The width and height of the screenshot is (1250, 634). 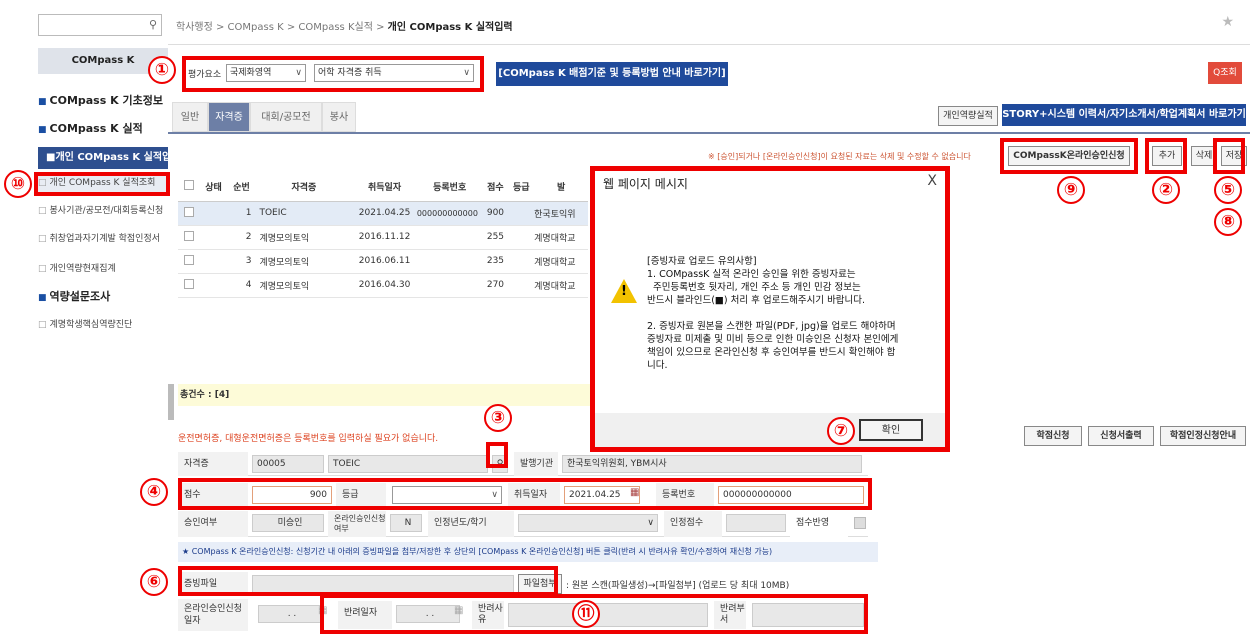 I want to click on credit-apply-button: 학점신청, so click(x=1053, y=436).